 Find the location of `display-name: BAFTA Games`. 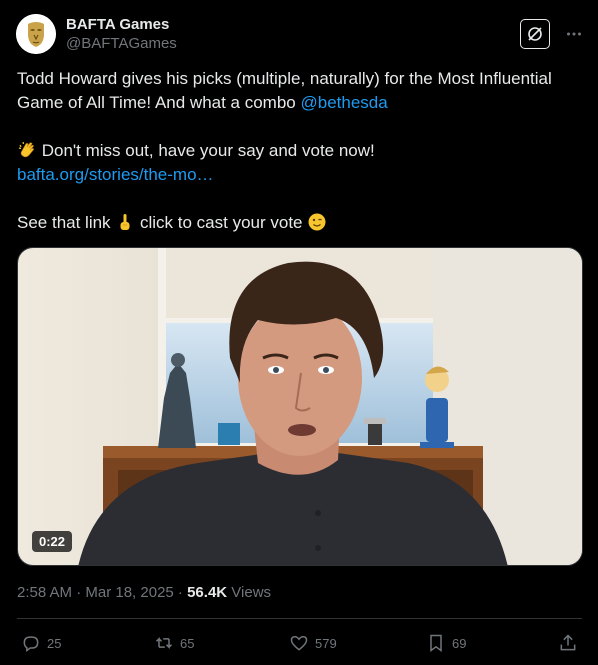

display-name: BAFTA Games is located at coordinates (121, 24).